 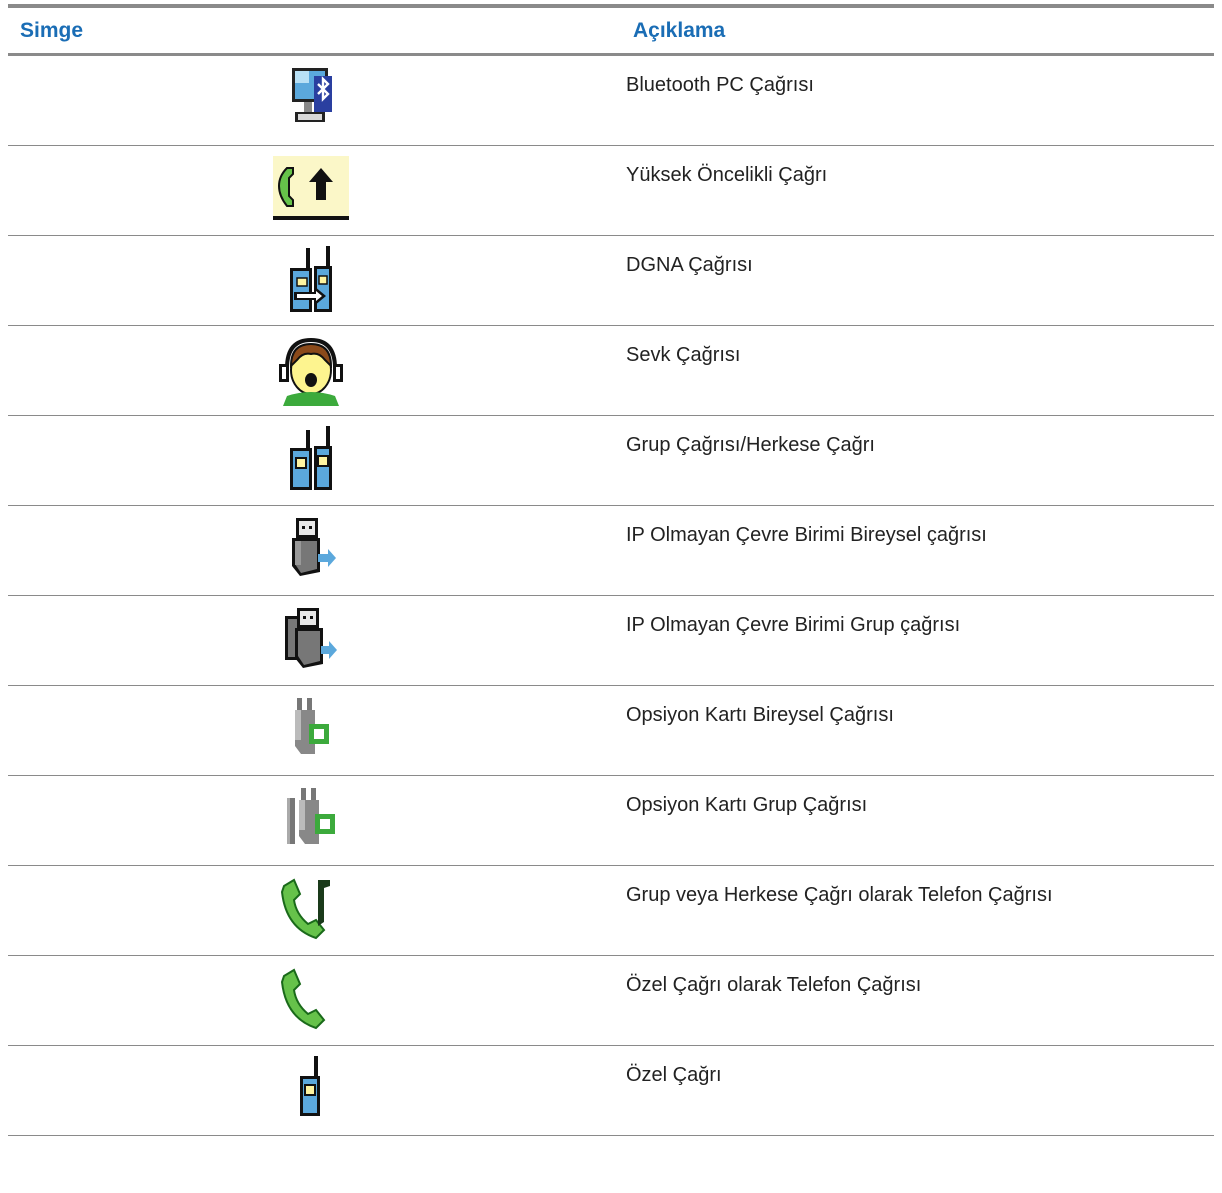 I want to click on row-description: Bluetooth PC Çağrısı, so click(x=720, y=85).